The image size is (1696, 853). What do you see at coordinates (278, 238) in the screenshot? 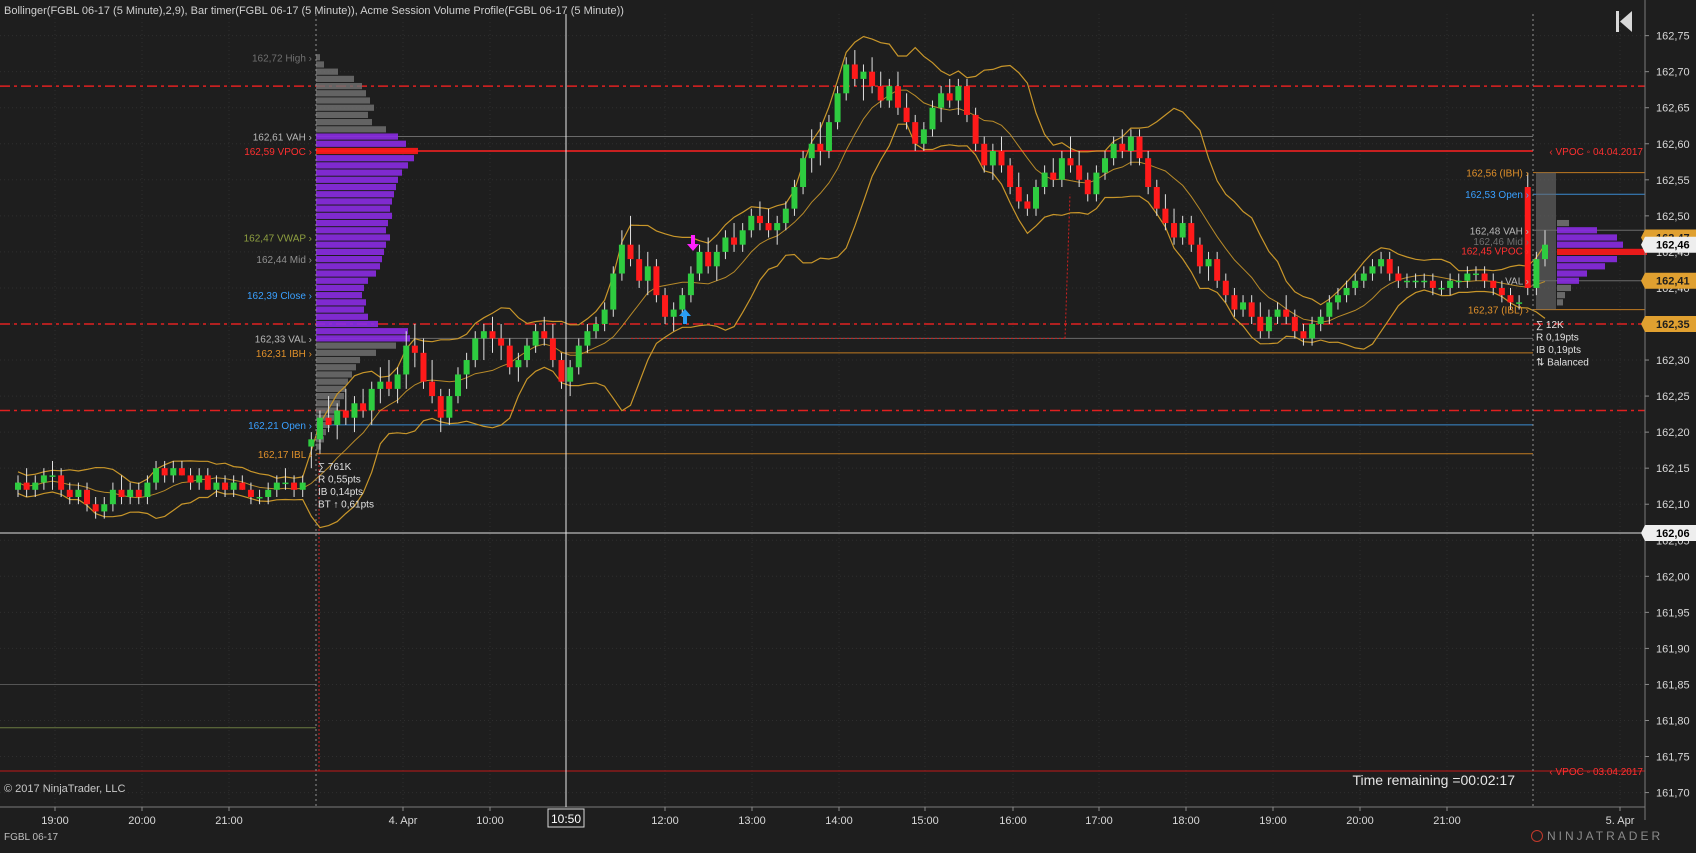
I see `prev-profile-label: 162,47 VWAP ›` at bounding box center [278, 238].